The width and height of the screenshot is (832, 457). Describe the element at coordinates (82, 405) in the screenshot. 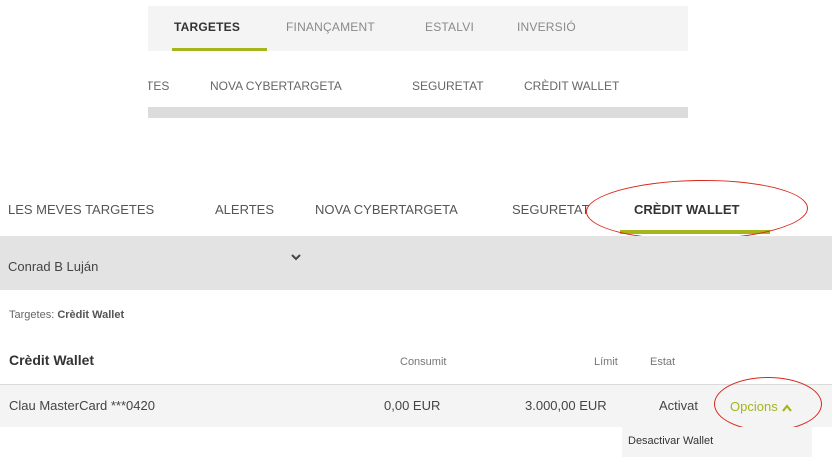

I see `card-name: Clau MasterCard ***0420` at that location.